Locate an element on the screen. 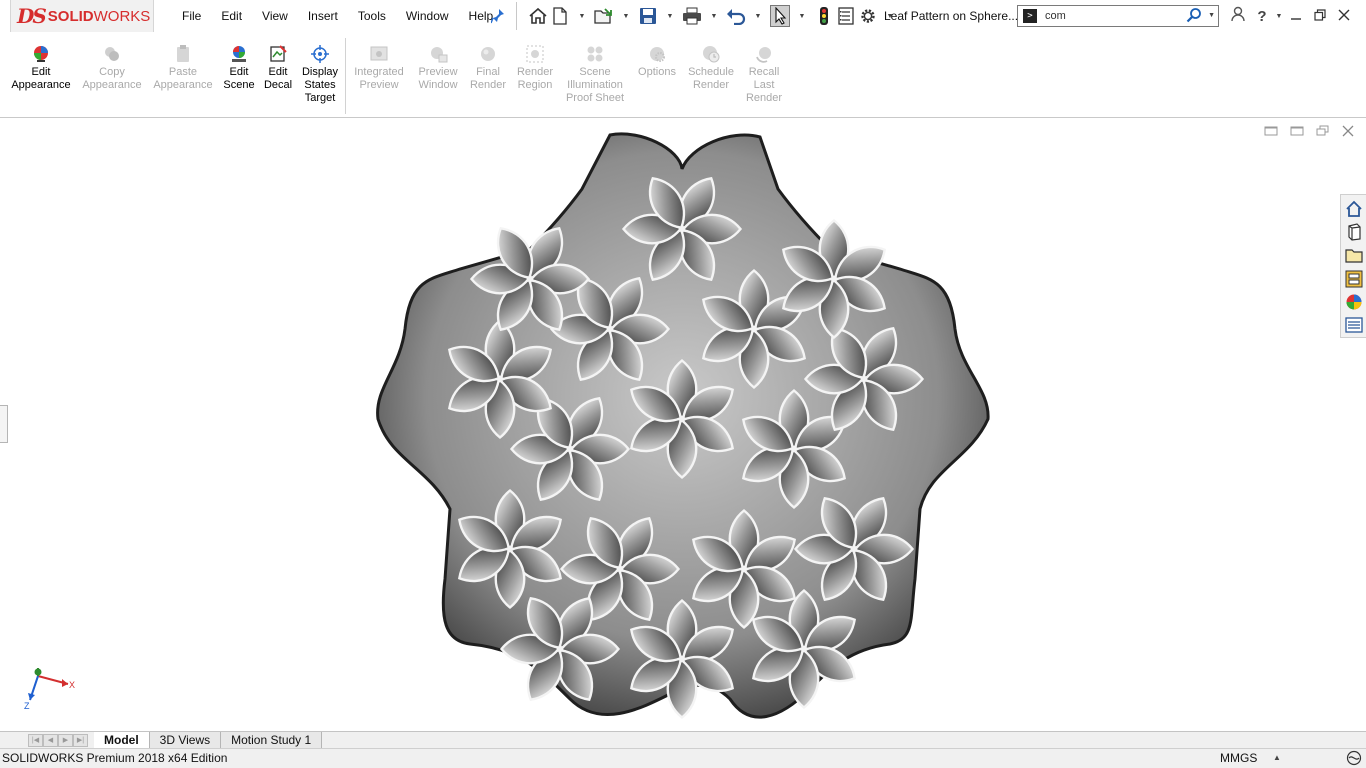 This screenshot has width=1366, height=768. triad-x-label: X is located at coordinates (72, 685).